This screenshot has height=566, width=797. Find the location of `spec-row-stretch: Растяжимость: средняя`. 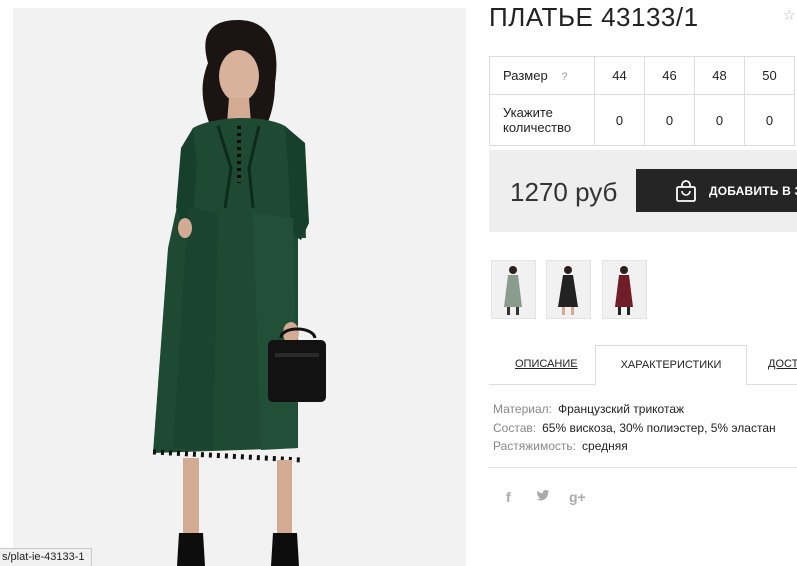

spec-row-stretch: Растяжимость: средняя is located at coordinates (560, 446).